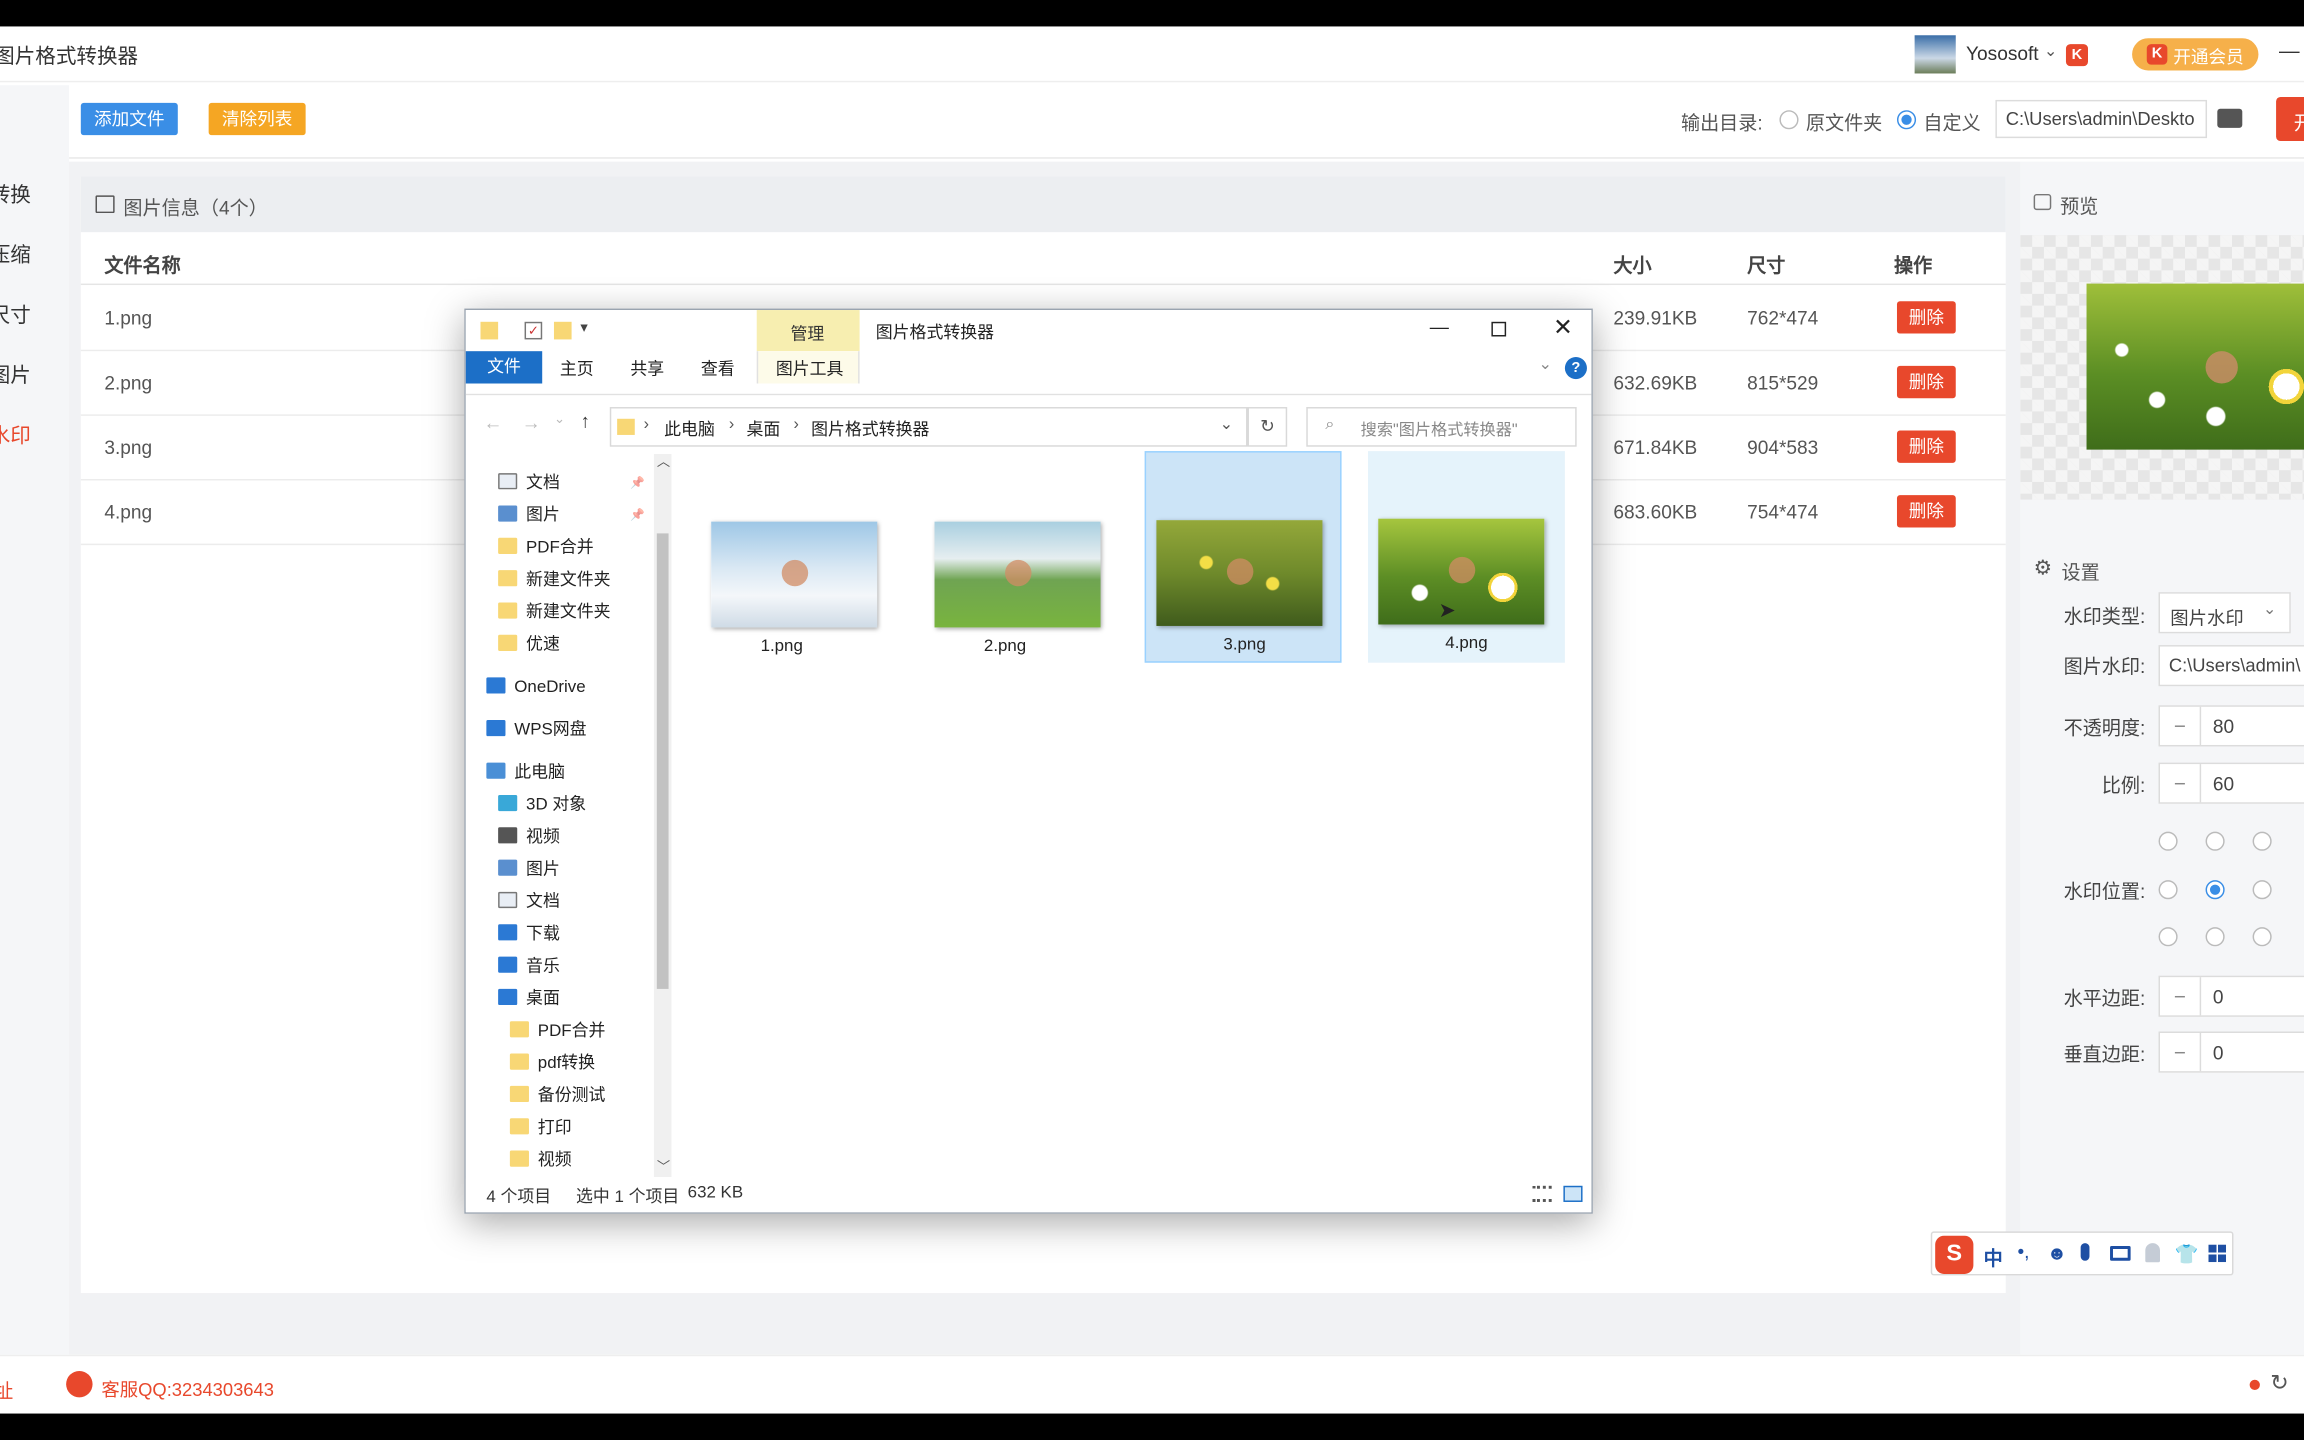 This screenshot has width=2304, height=1440. What do you see at coordinates (1466, 557) in the screenshot?
I see `file-tile: 4.png` at bounding box center [1466, 557].